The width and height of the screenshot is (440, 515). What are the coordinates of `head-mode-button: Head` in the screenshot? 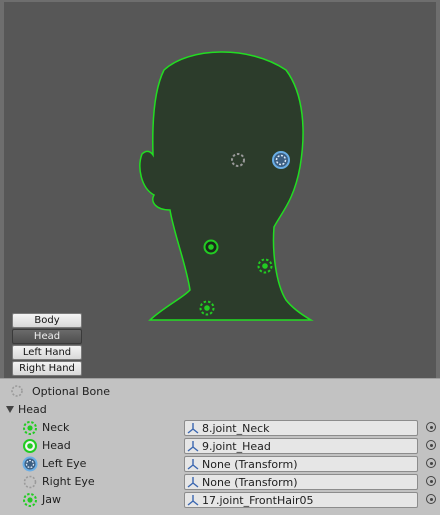 It's located at (47, 336).